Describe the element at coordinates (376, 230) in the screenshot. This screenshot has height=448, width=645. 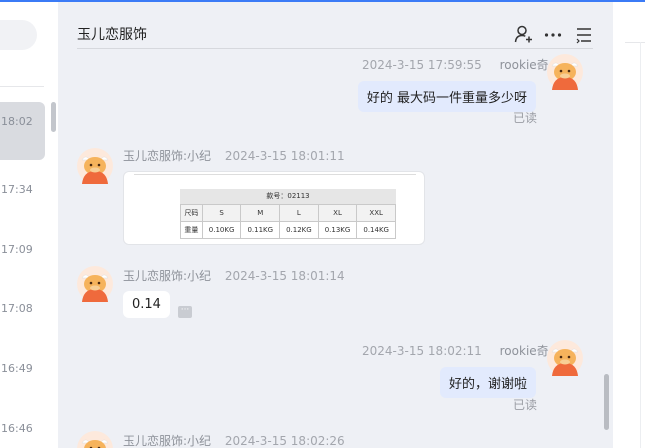
I see `table-cell: 0.14KG` at that location.